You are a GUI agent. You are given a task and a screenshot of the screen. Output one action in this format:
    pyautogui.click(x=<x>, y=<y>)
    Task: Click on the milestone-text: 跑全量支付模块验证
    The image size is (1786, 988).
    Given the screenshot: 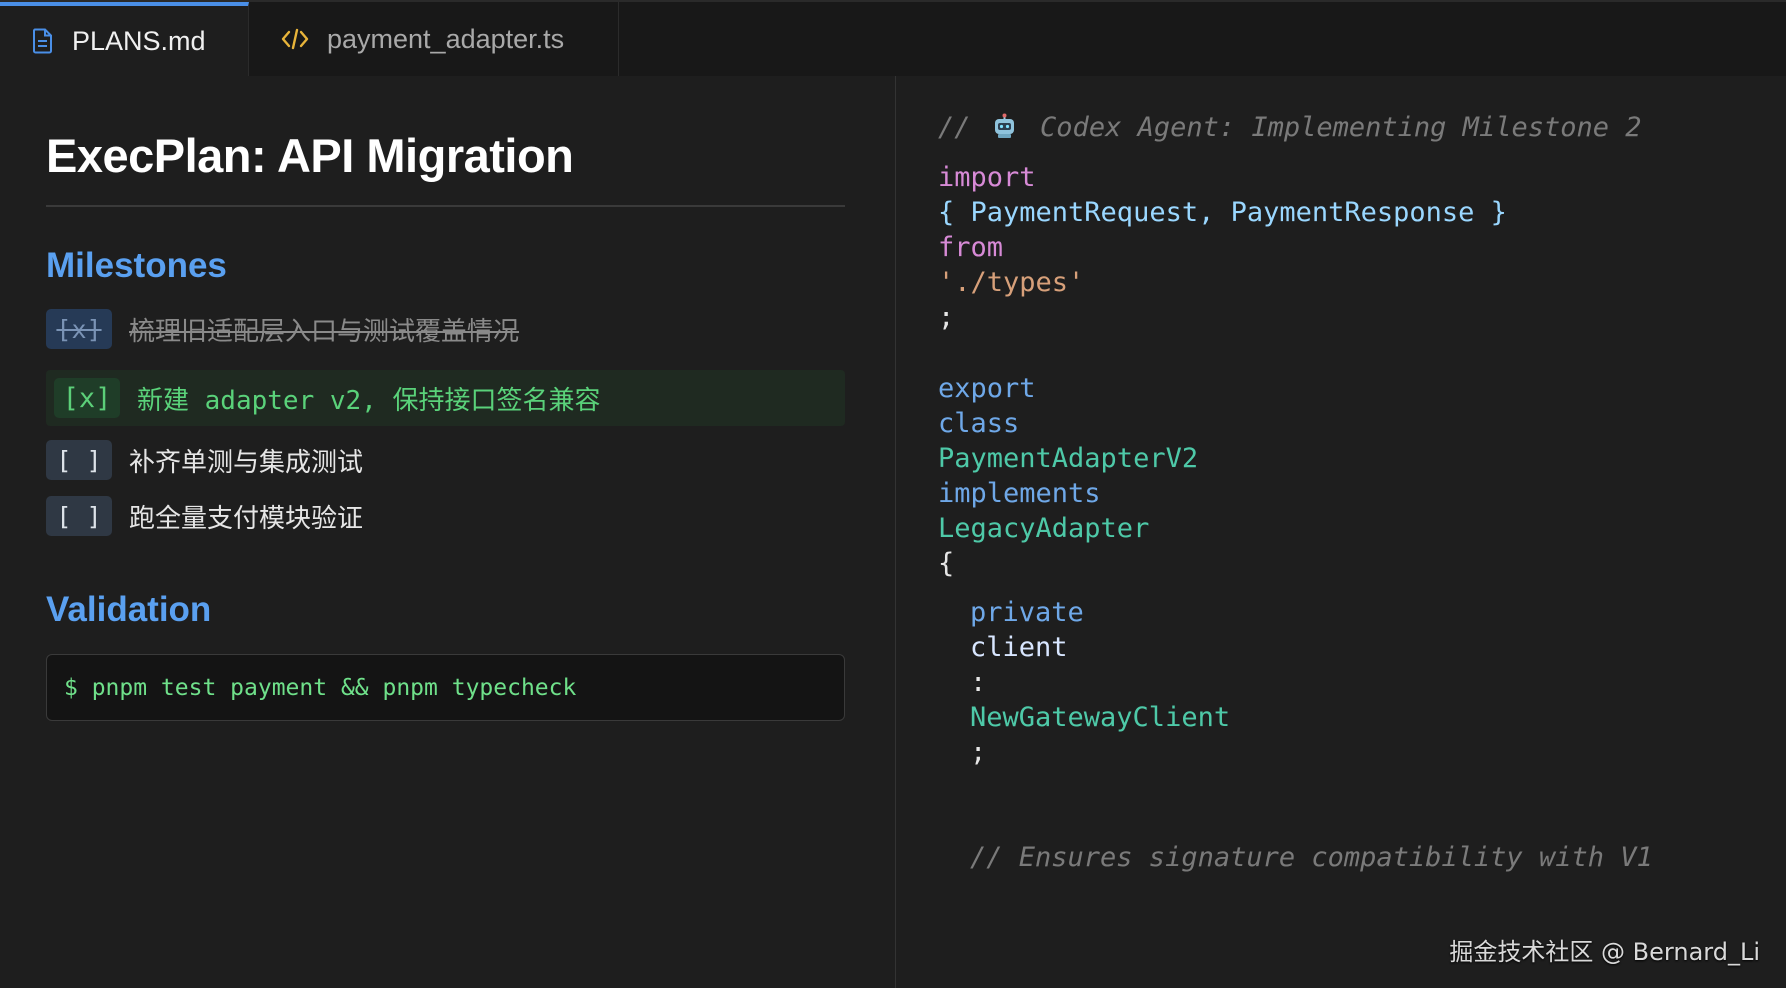 What is the action you would take?
    pyautogui.click(x=246, y=518)
    